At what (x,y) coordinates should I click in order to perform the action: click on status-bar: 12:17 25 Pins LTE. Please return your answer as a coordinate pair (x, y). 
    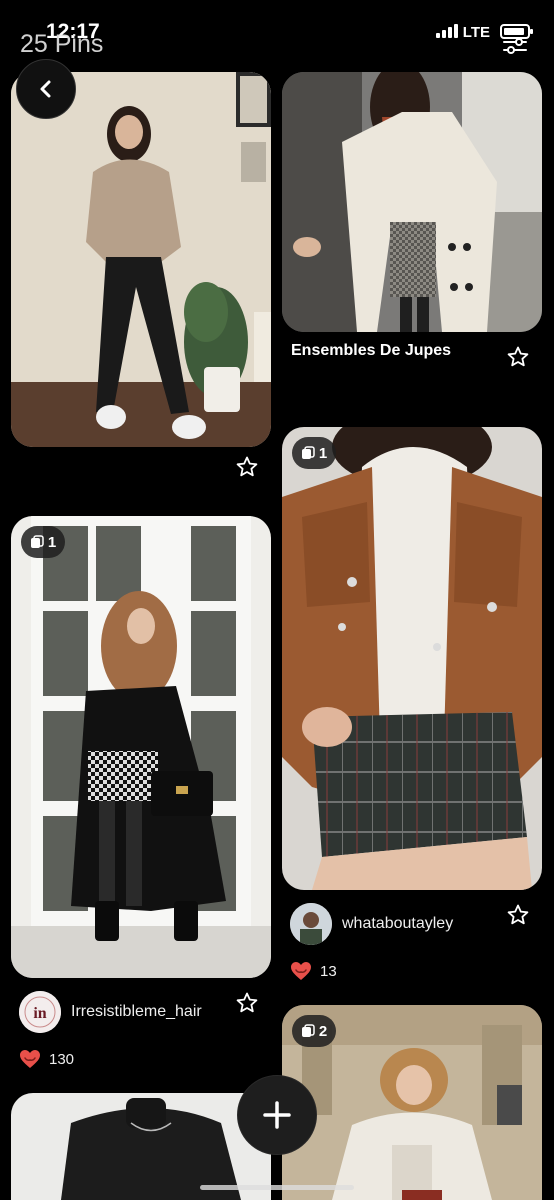
    Looking at the image, I should click on (277, 30).